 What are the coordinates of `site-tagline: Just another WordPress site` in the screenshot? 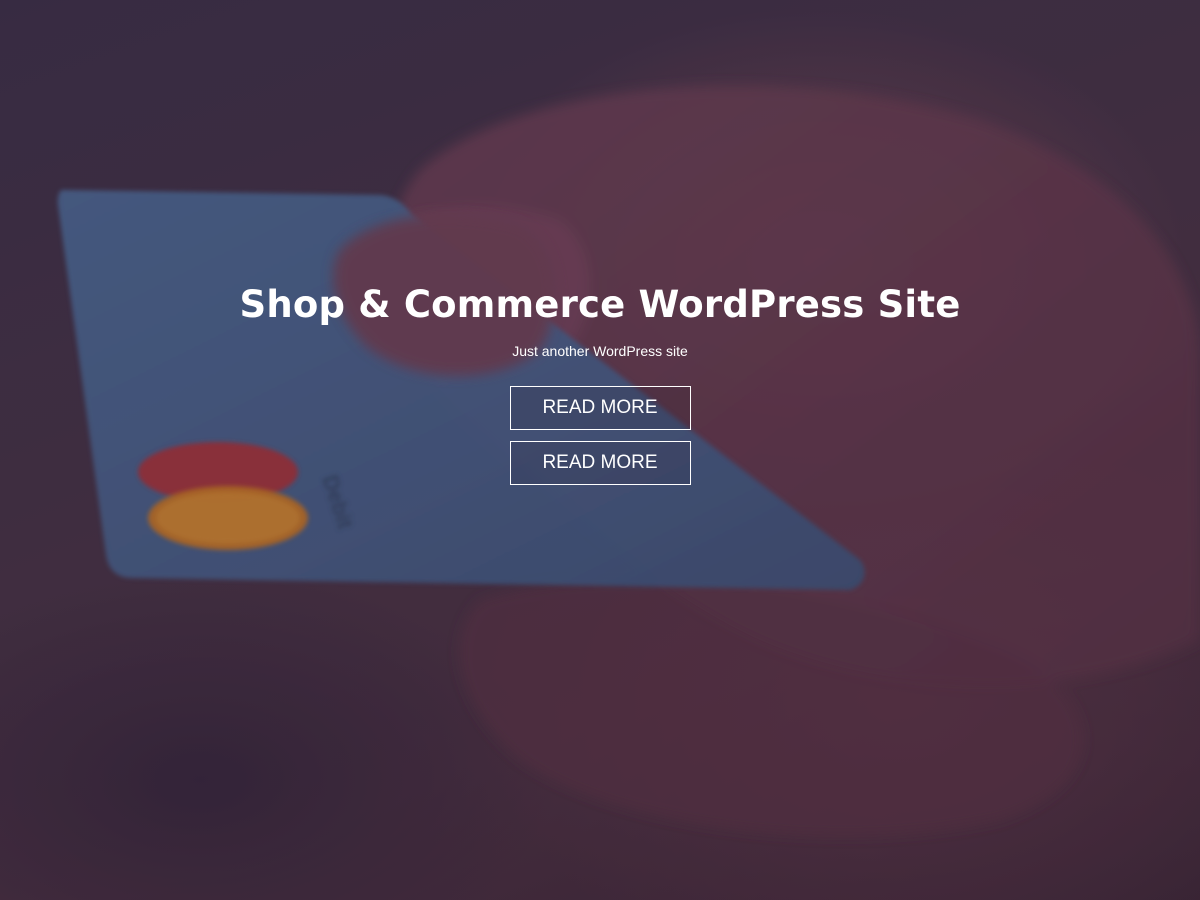 It's located at (600, 351).